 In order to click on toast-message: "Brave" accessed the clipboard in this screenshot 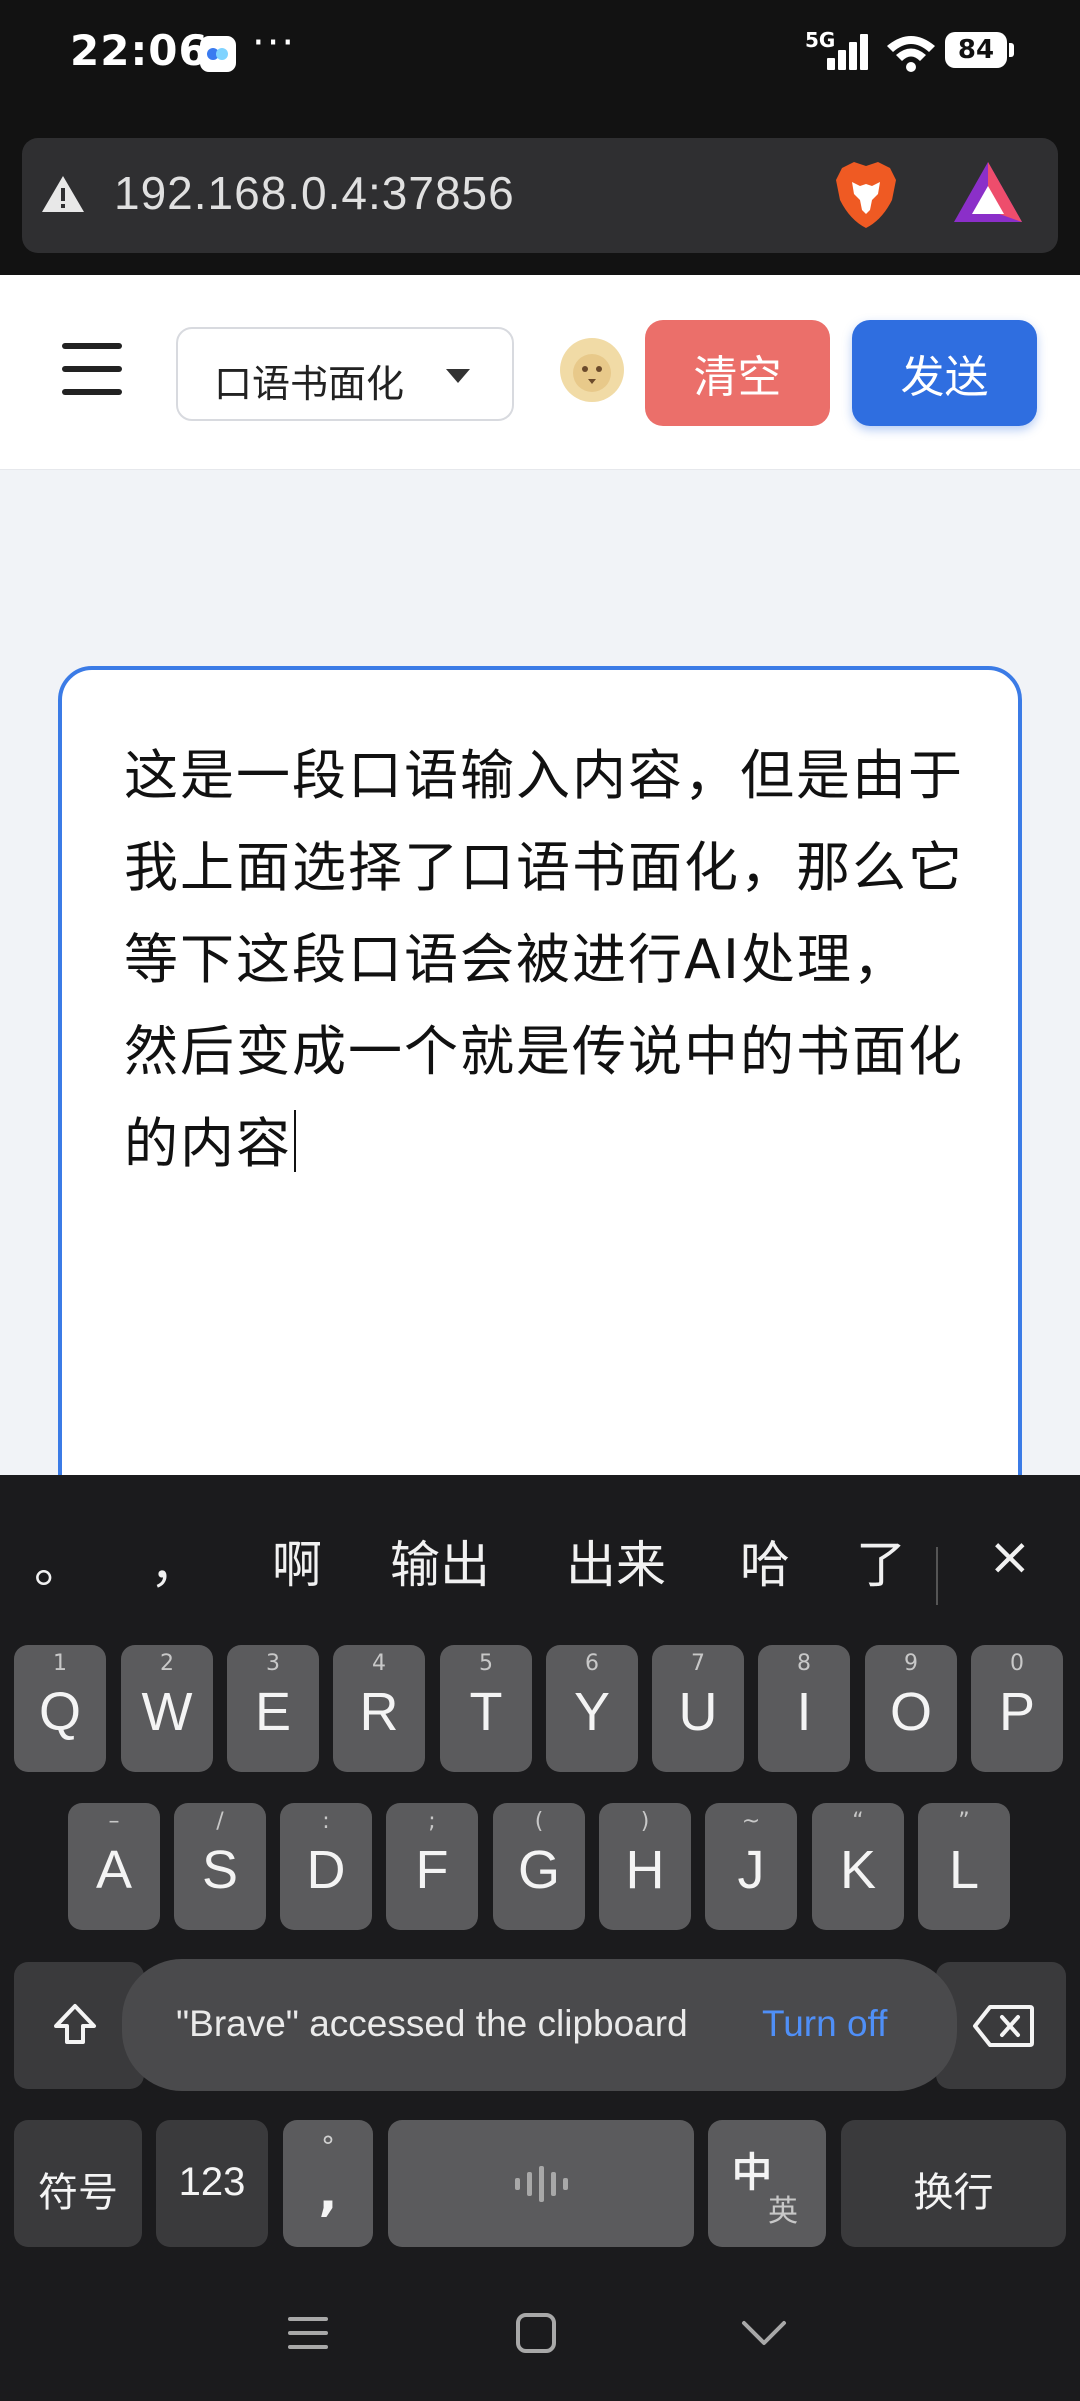, I will do `click(432, 2023)`.